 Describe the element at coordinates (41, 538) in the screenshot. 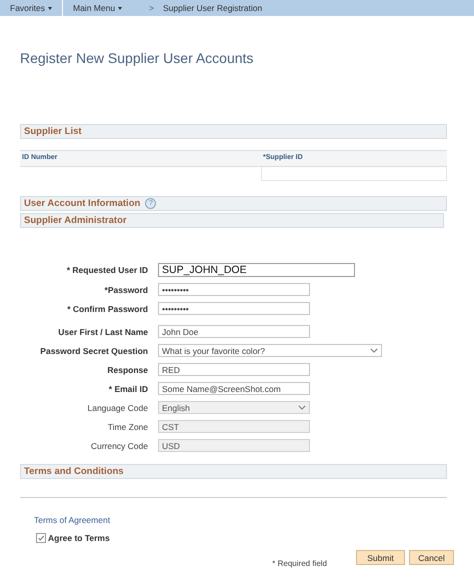

I see `checkbox` at that location.